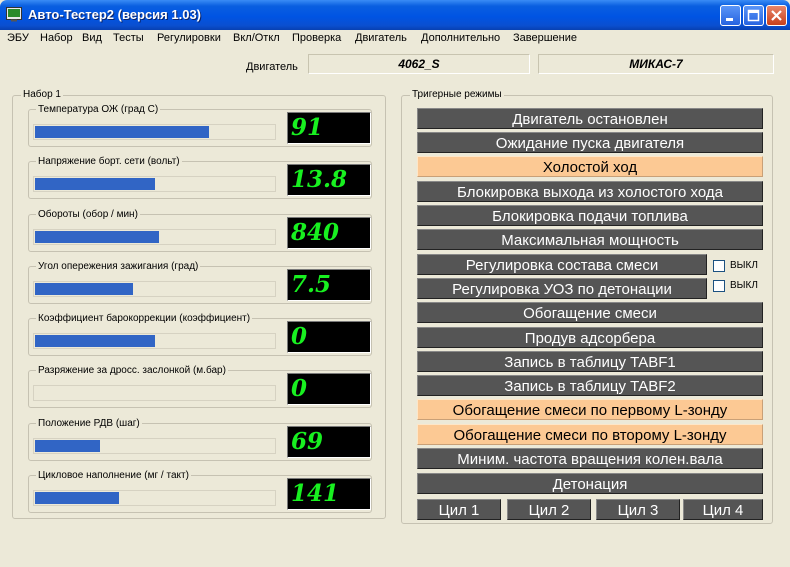 This screenshot has height=567, width=790. Describe the element at coordinates (590, 483) in the screenshot. I see `trigger-mode-indicator: Детонация` at that location.